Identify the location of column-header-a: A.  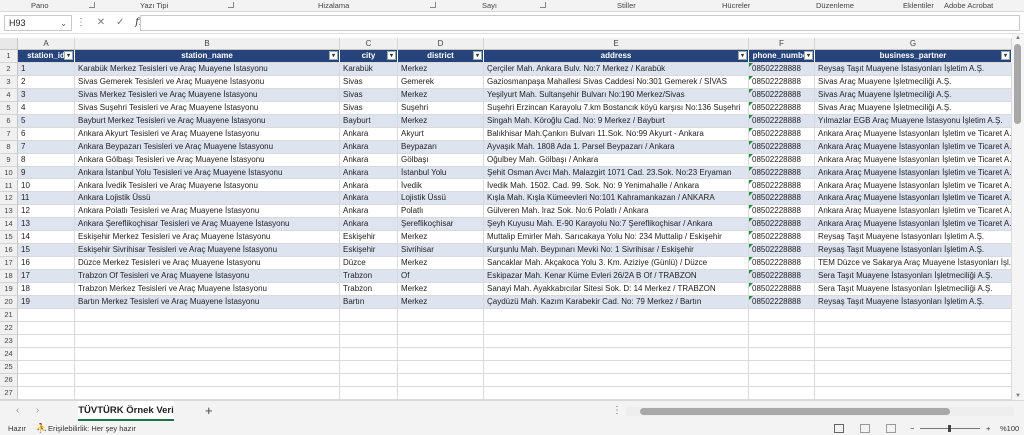
(46, 44).